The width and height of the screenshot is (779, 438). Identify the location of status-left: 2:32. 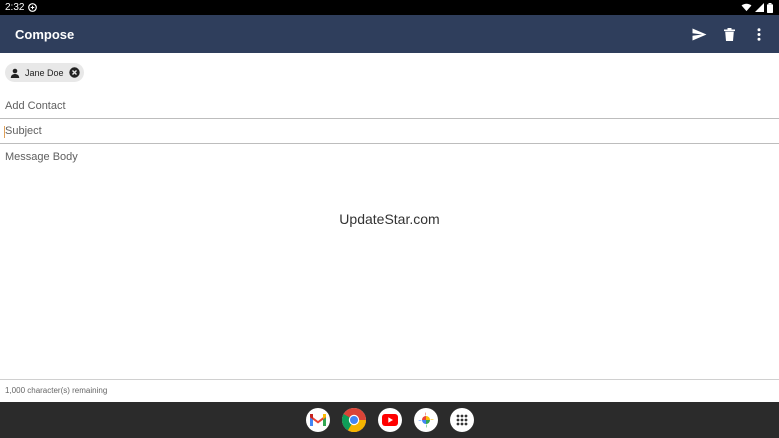
(19, 7).